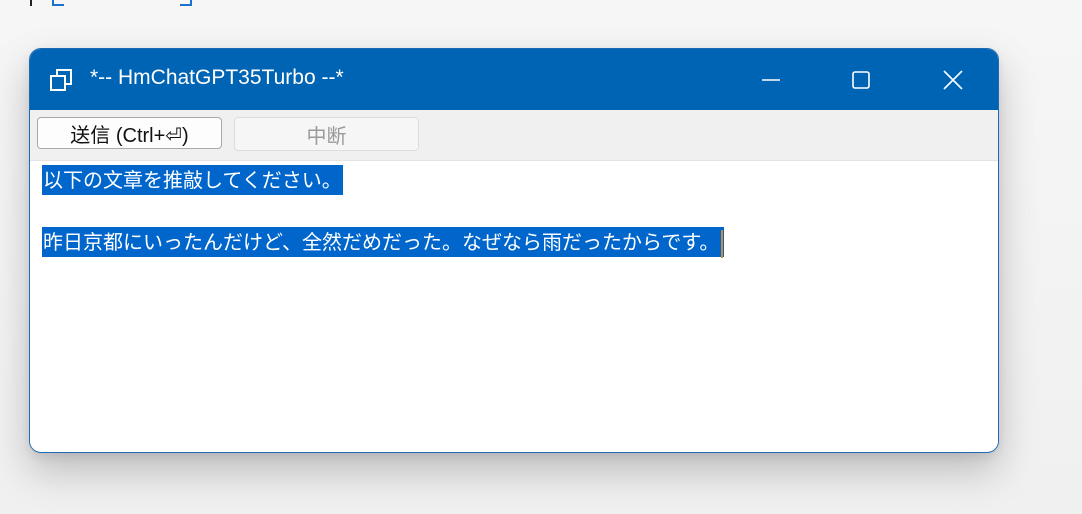 The image size is (1082, 514). I want to click on close-icon, so click(953, 79).